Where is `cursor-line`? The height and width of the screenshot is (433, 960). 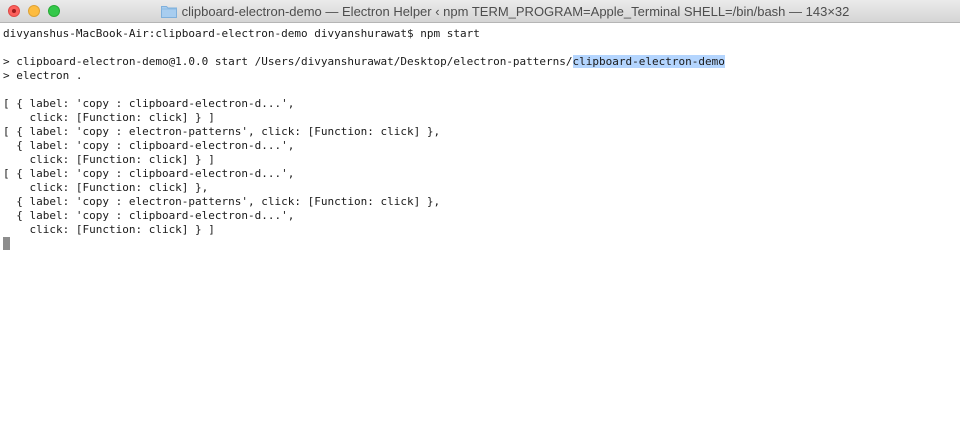 cursor-line is located at coordinates (481, 244).